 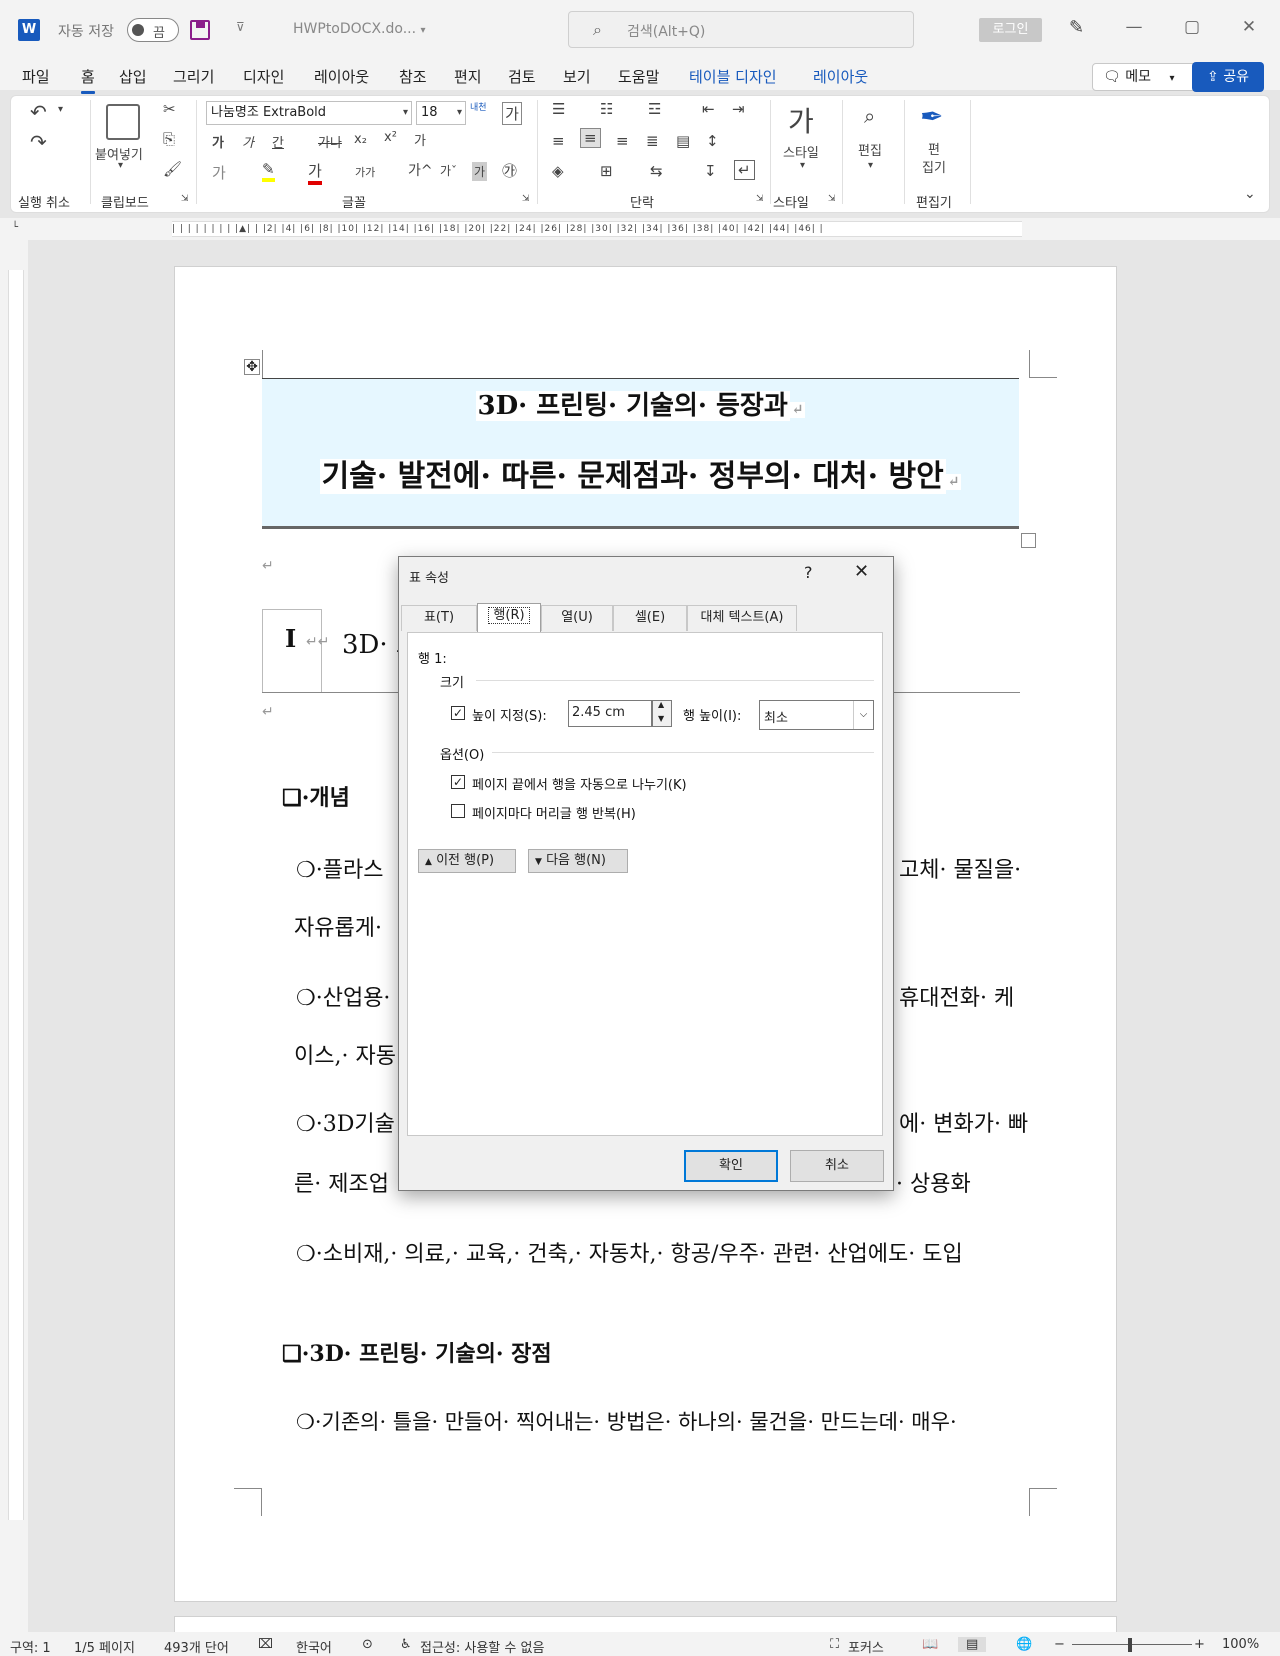 I want to click on tab-mailings: 편지, so click(x=468, y=76).